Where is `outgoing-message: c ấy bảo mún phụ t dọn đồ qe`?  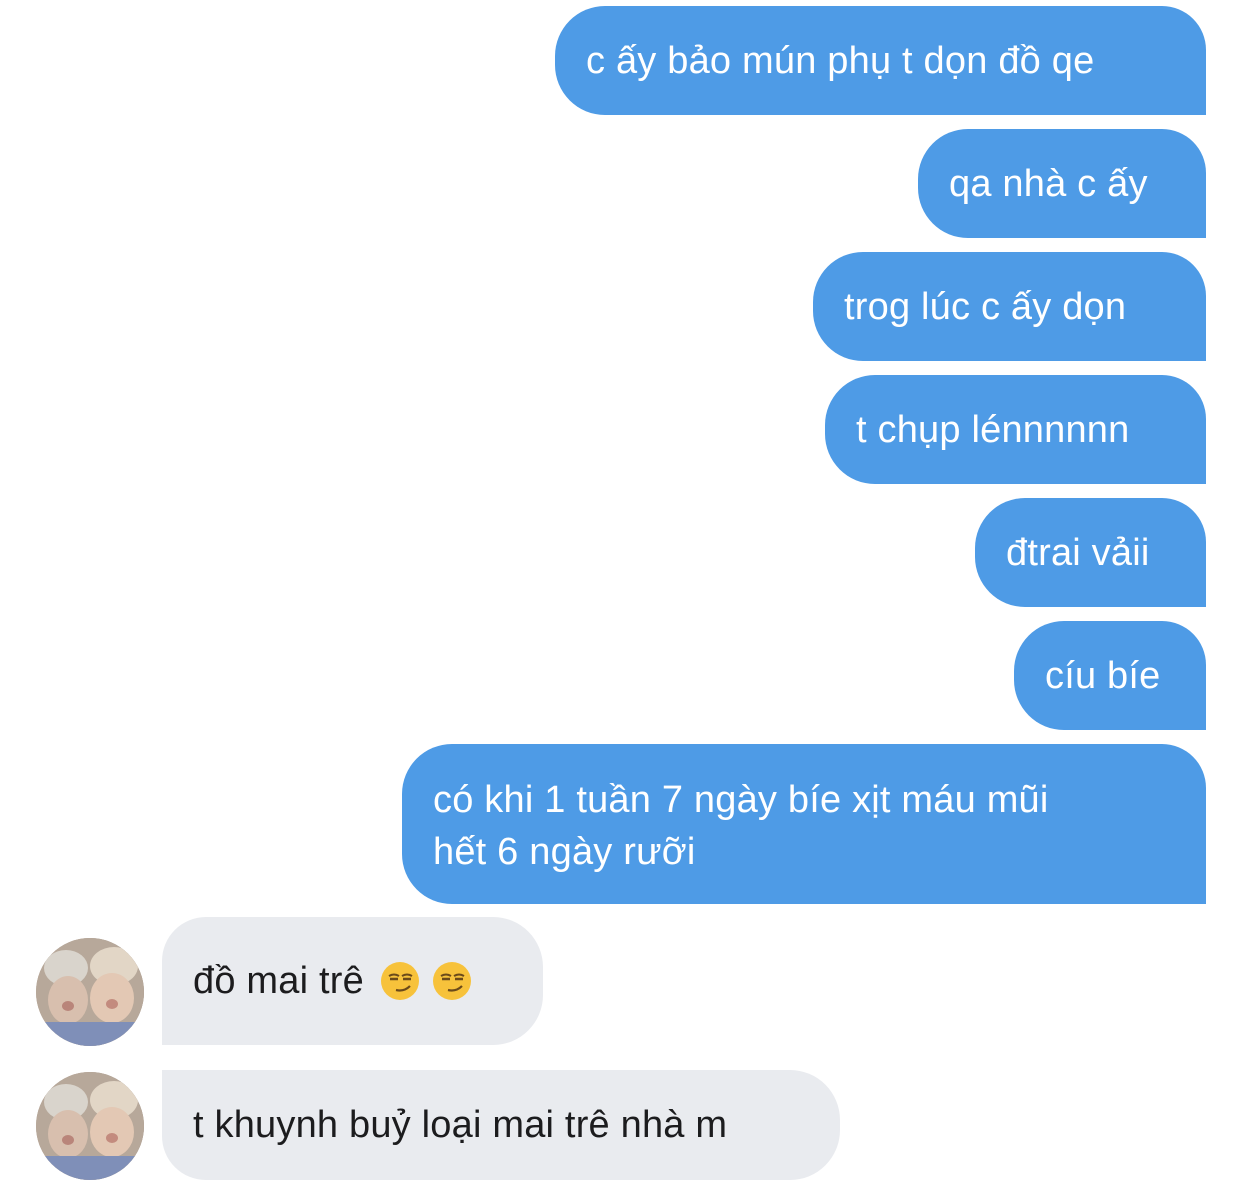 outgoing-message: c ấy bảo mún phụ t dọn đồ qe is located at coordinates (880, 60).